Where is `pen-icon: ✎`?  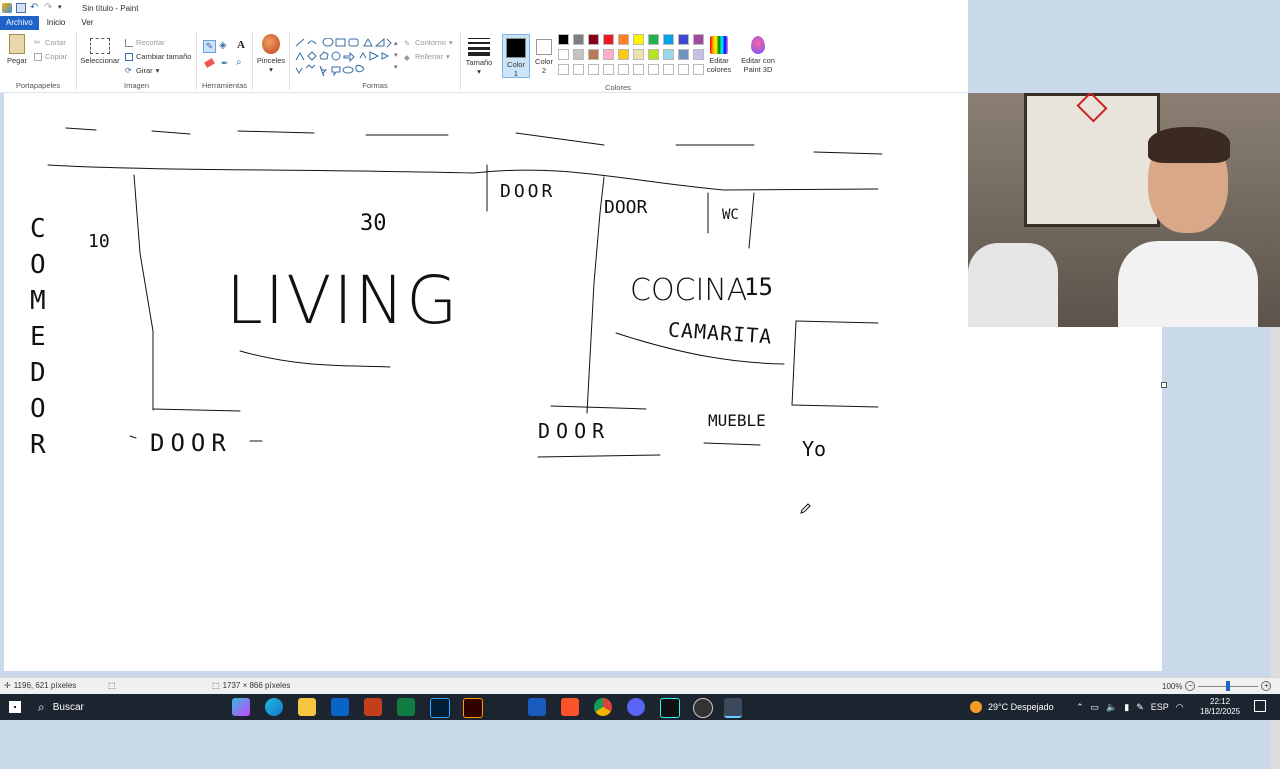 pen-icon: ✎ is located at coordinates (1140, 707).